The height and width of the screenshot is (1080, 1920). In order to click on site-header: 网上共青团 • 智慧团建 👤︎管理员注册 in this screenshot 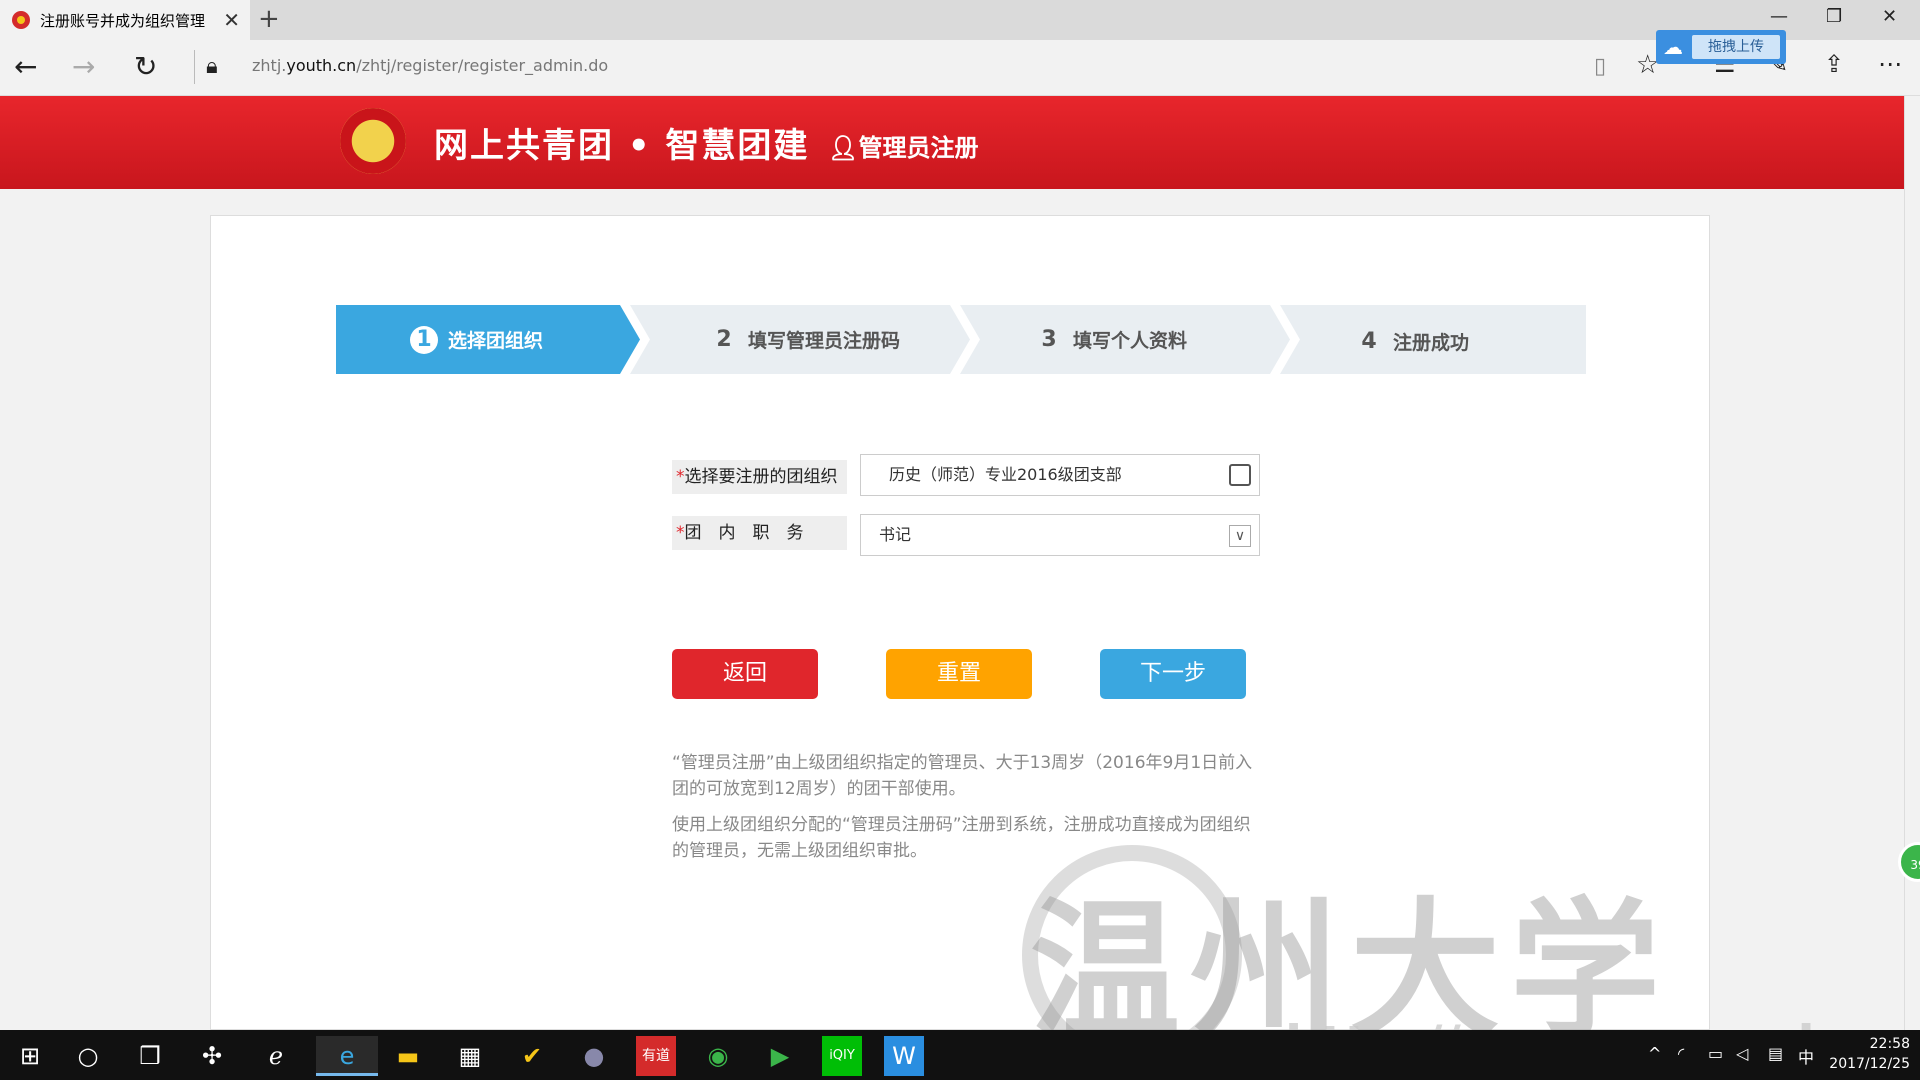, I will do `click(952, 142)`.